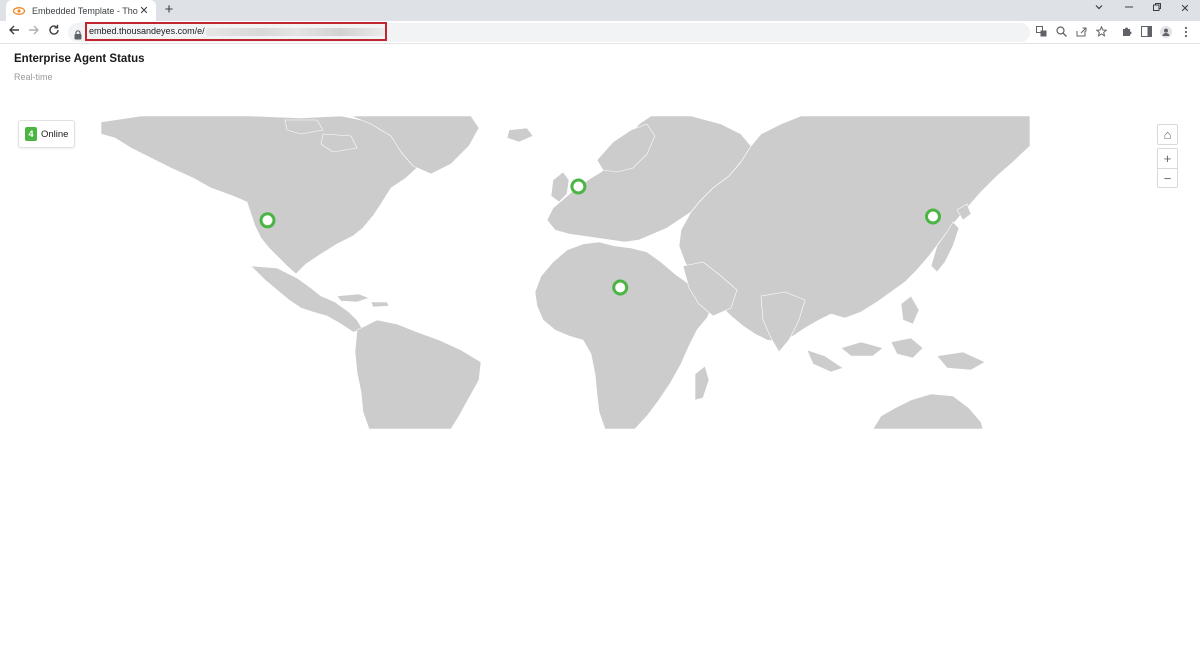 The image size is (1200, 650). Describe the element at coordinates (910, 310) in the screenshot. I see `philippines` at that location.